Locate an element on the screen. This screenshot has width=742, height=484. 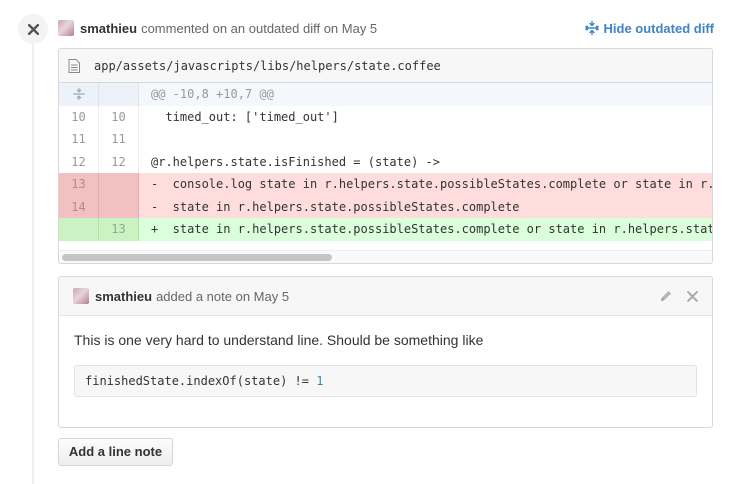
hunk-header: @@ -10,8 +10,7 @@ is located at coordinates (212, 94).